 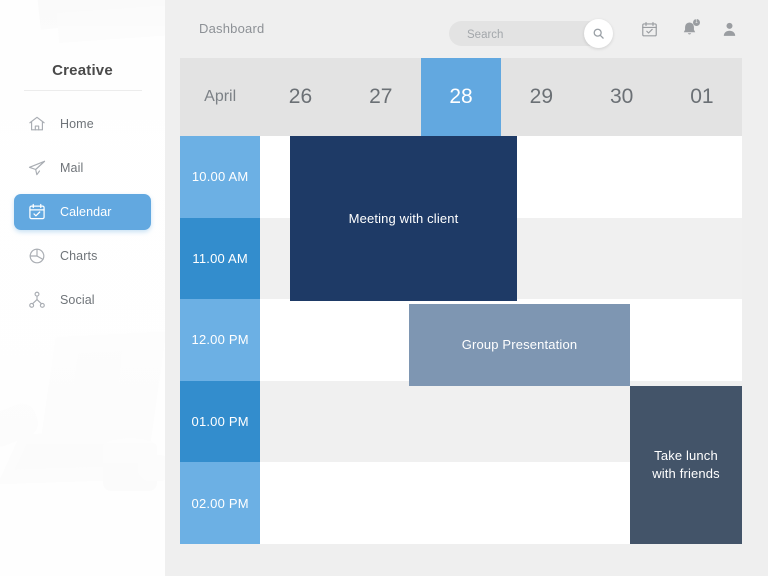 What do you see at coordinates (220, 340) in the screenshot?
I see `time-label-12pm: 12.00 PM` at bounding box center [220, 340].